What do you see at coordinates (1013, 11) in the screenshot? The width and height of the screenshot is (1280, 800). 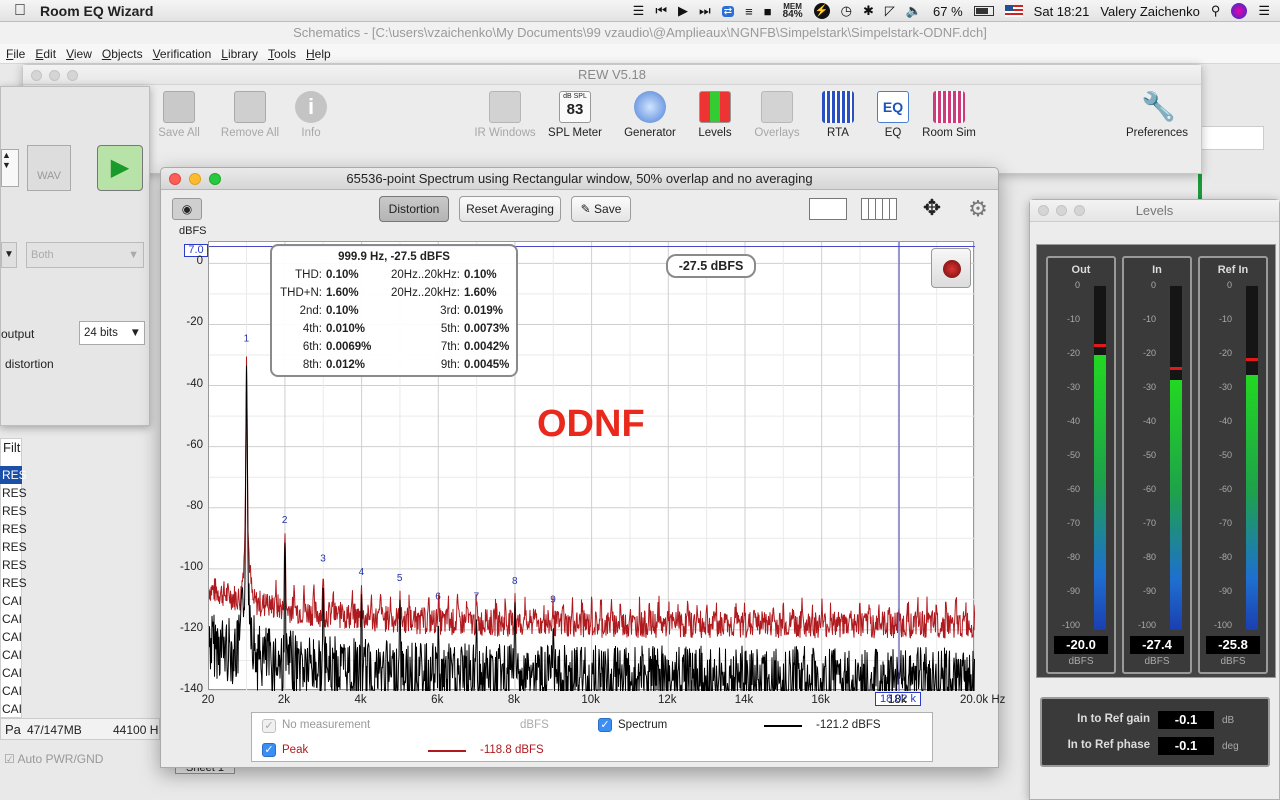 I see `us-flag-icon` at bounding box center [1013, 11].